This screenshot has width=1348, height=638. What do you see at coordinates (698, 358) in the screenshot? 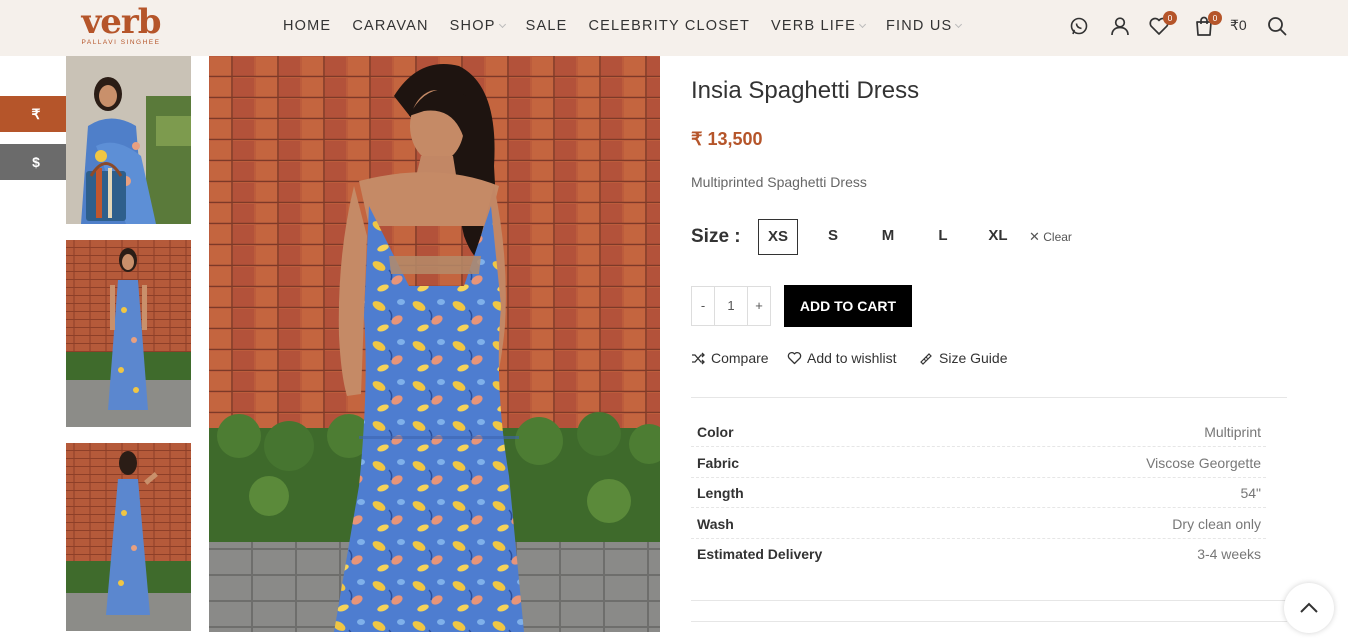
I see `shuffle-icon` at bounding box center [698, 358].